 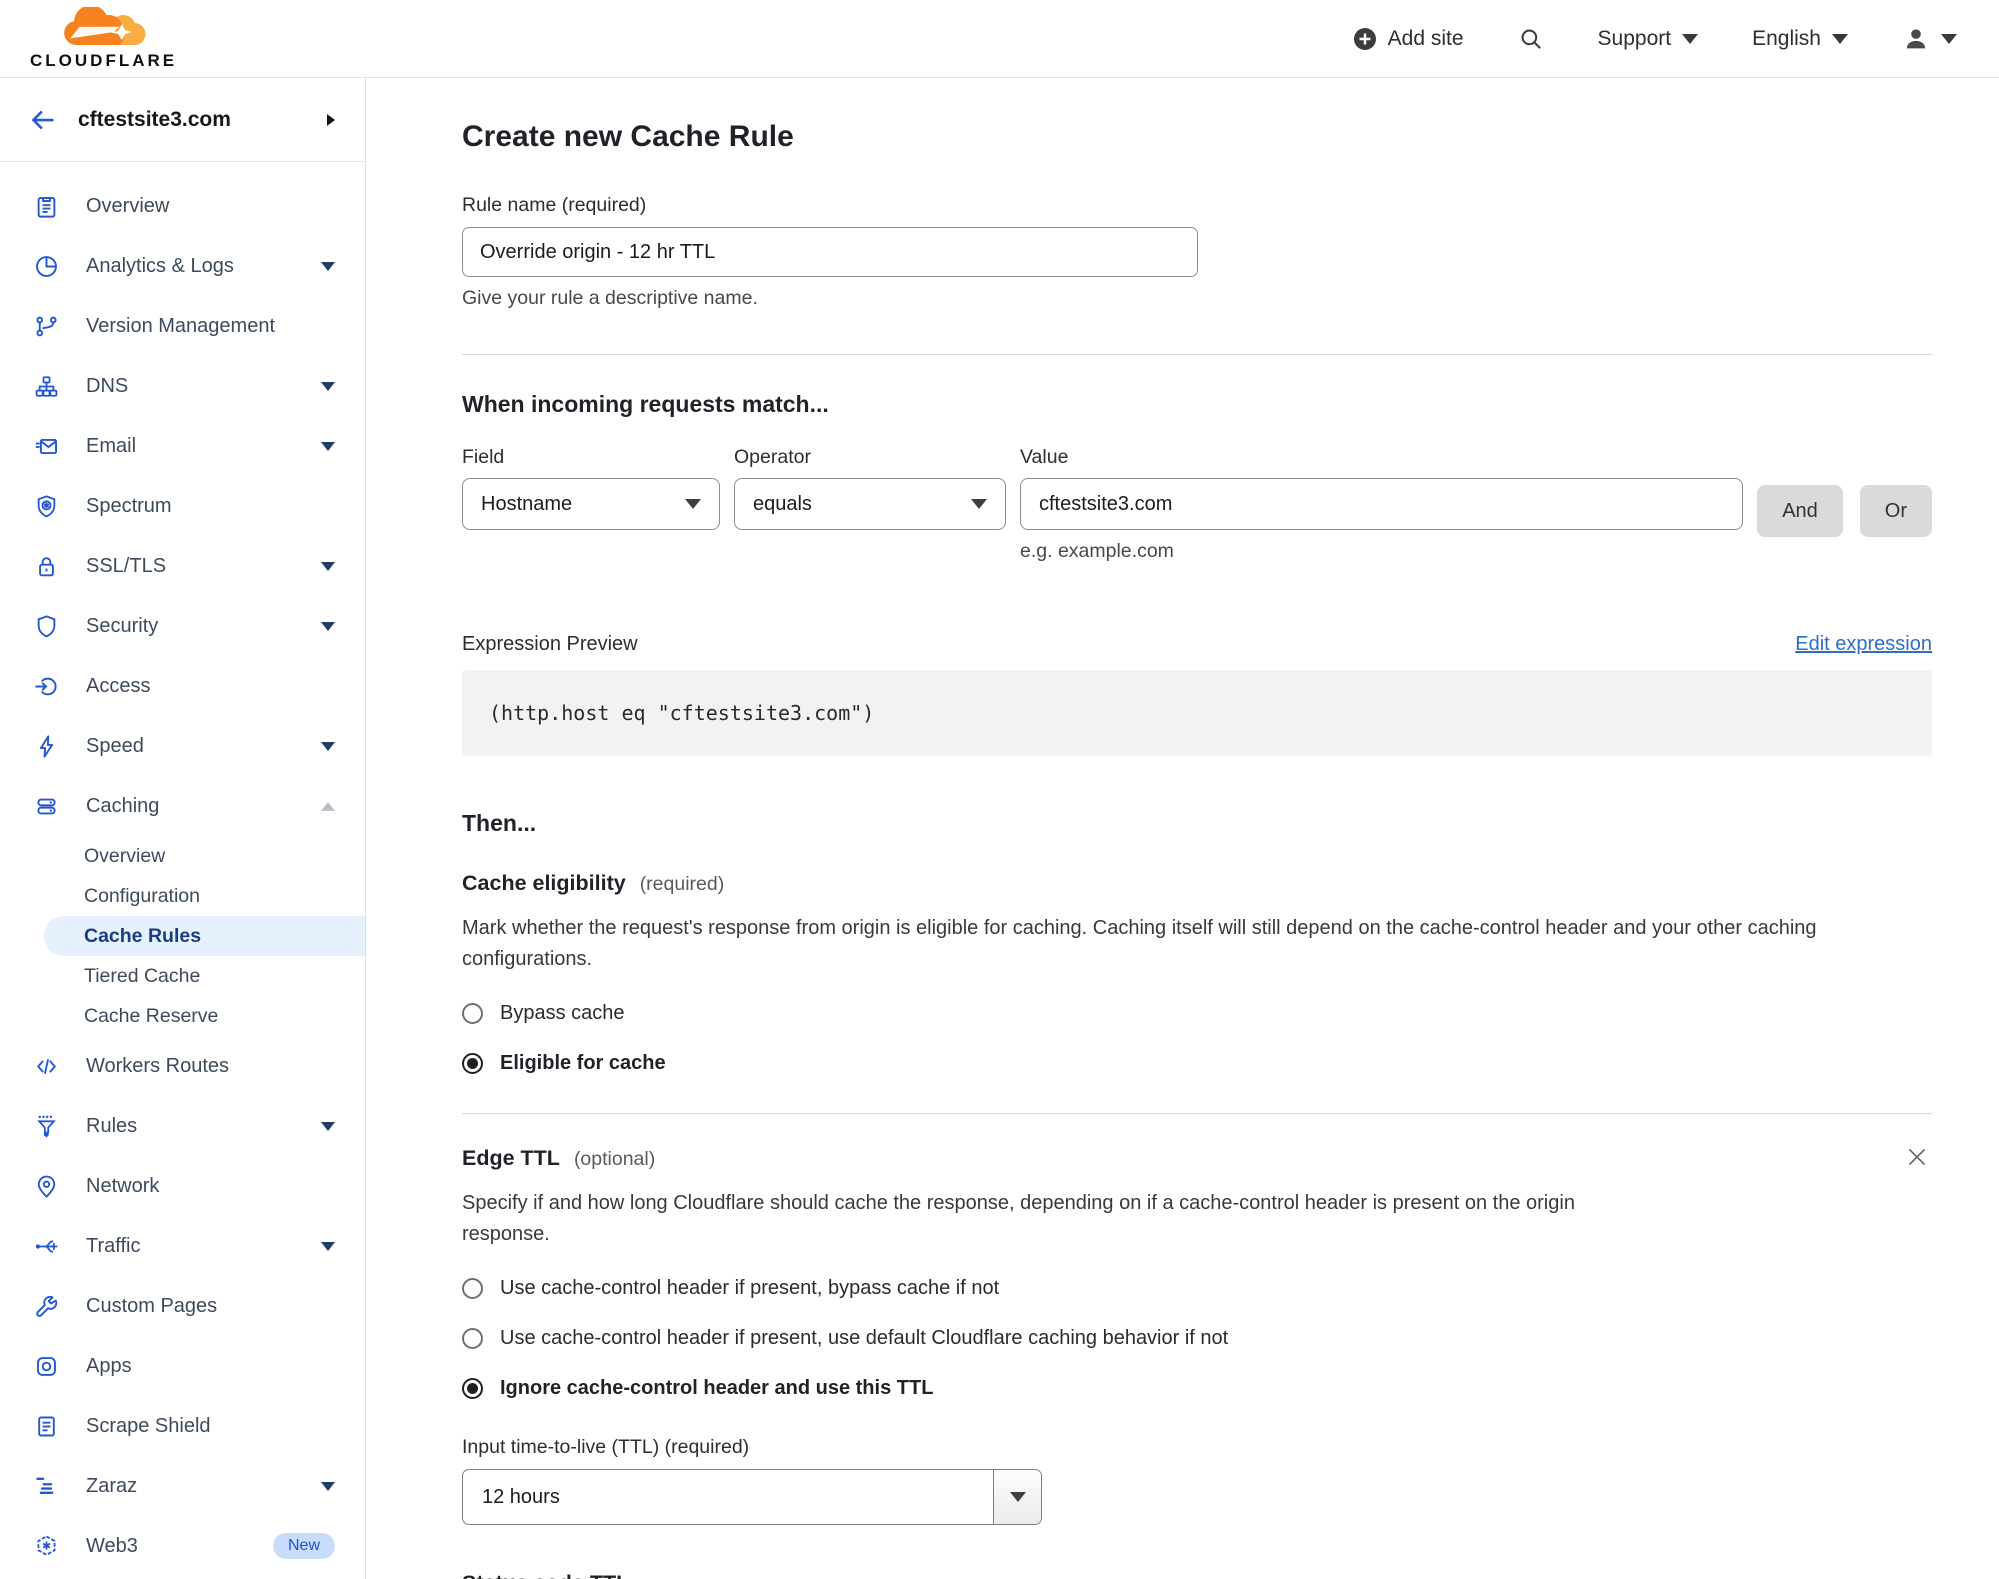 I want to click on ttl-select: 12 hours, so click(x=752, y=1497).